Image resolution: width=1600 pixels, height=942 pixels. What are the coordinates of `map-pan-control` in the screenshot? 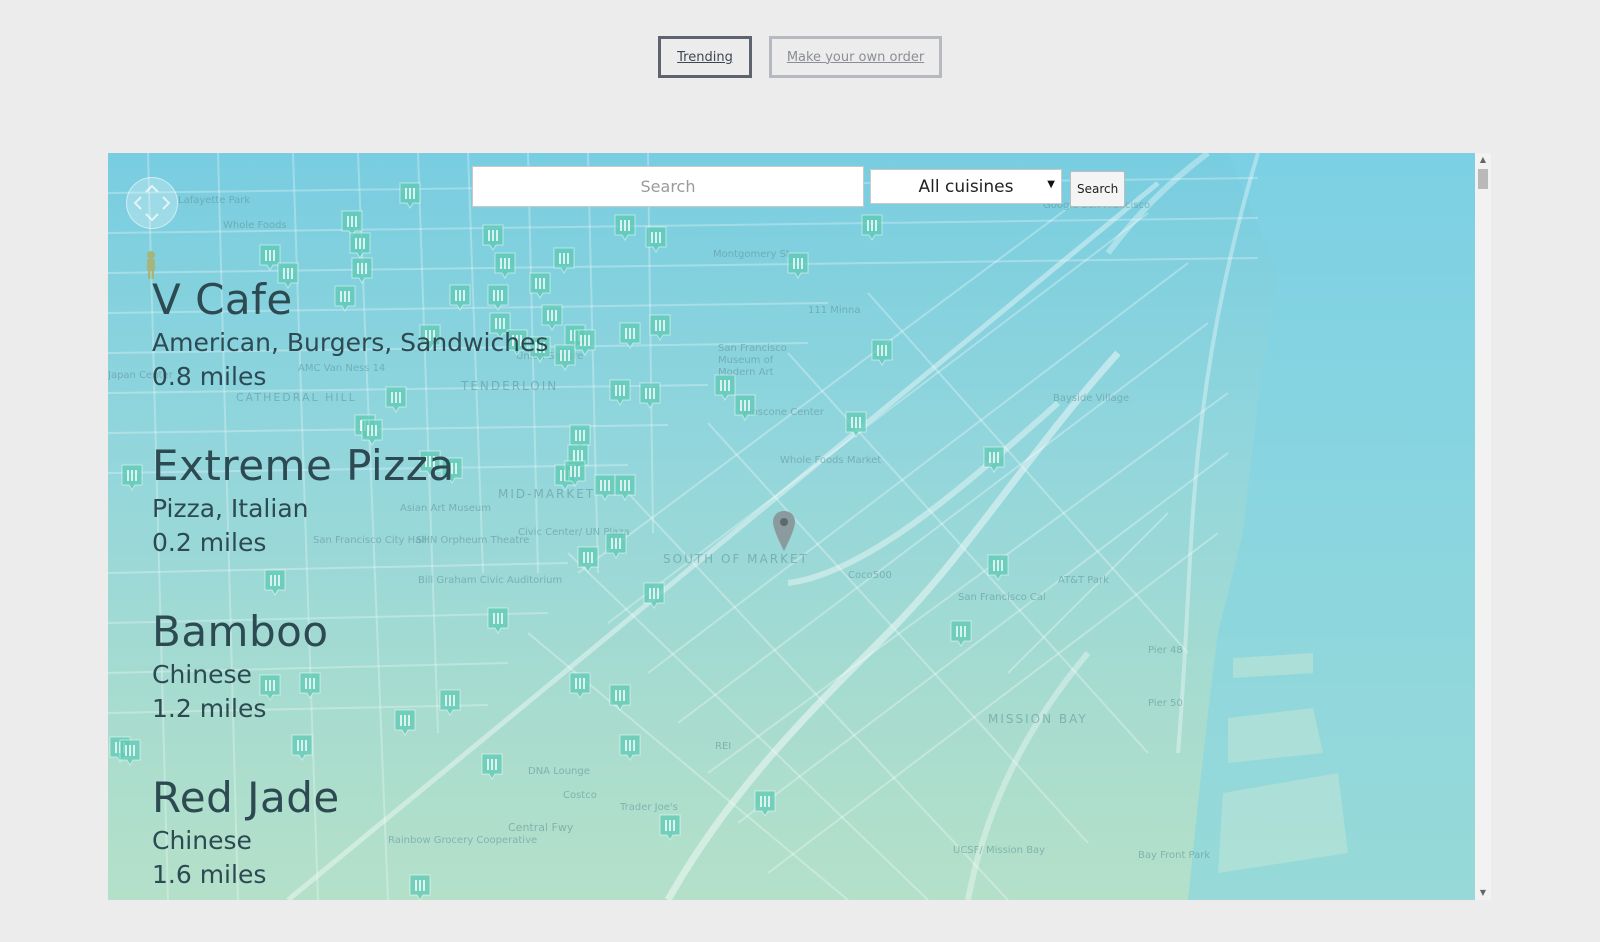 It's located at (152, 203).